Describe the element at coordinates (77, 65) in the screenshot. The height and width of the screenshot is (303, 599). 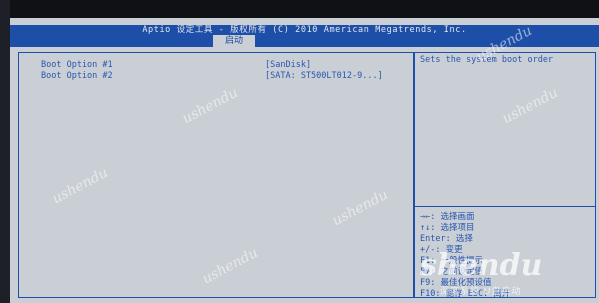
I see `boot-option-1-label: Boot Option #1` at that location.